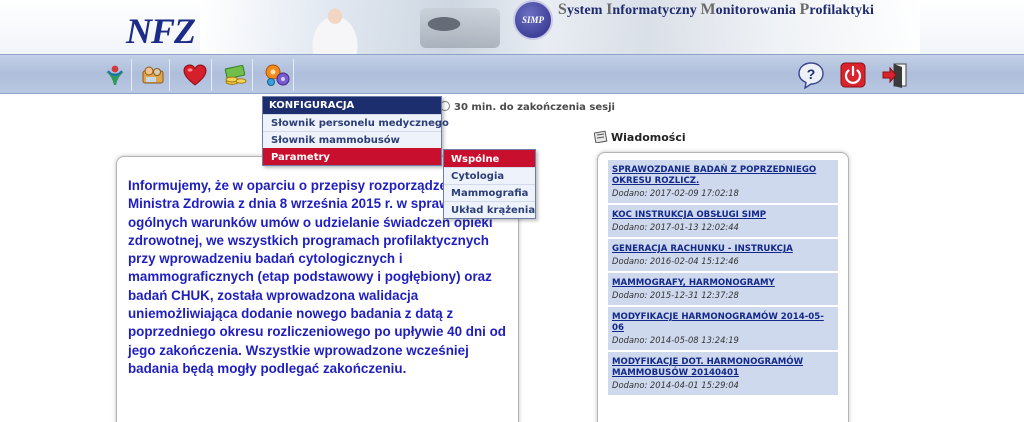  Describe the element at coordinates (161, 31) in the screenshot. I see `nfz-logo: NFZ` at that location.